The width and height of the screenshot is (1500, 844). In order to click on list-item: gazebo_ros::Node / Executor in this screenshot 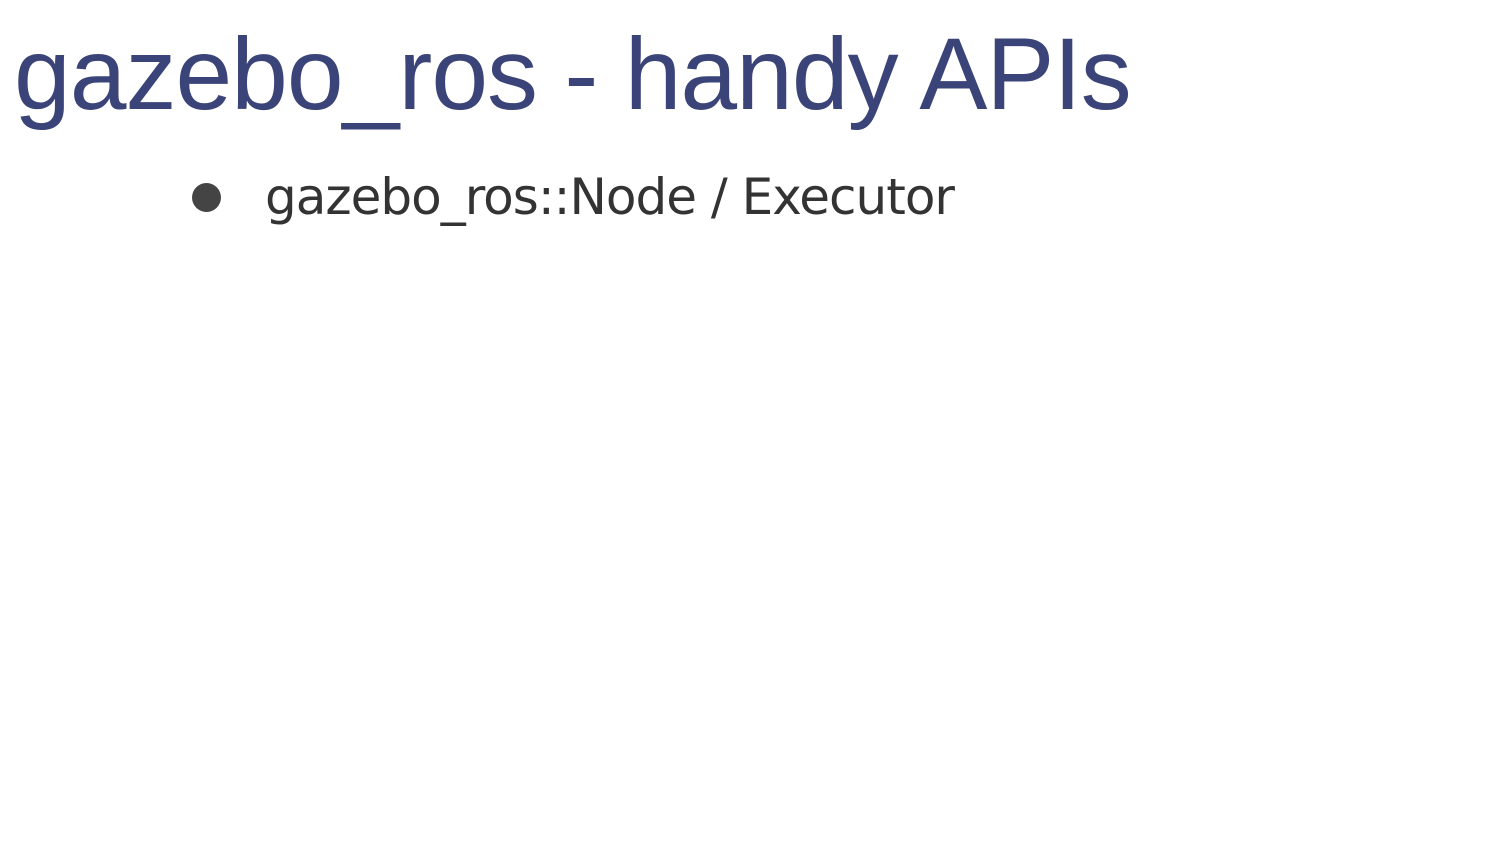, I will do `click(573, 197)`.